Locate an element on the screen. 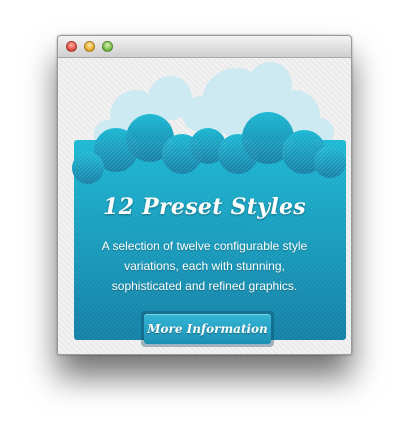 Image resolution: width=407 pixels, height=433 pixels. title-bar is located at coordinates (204, 47).